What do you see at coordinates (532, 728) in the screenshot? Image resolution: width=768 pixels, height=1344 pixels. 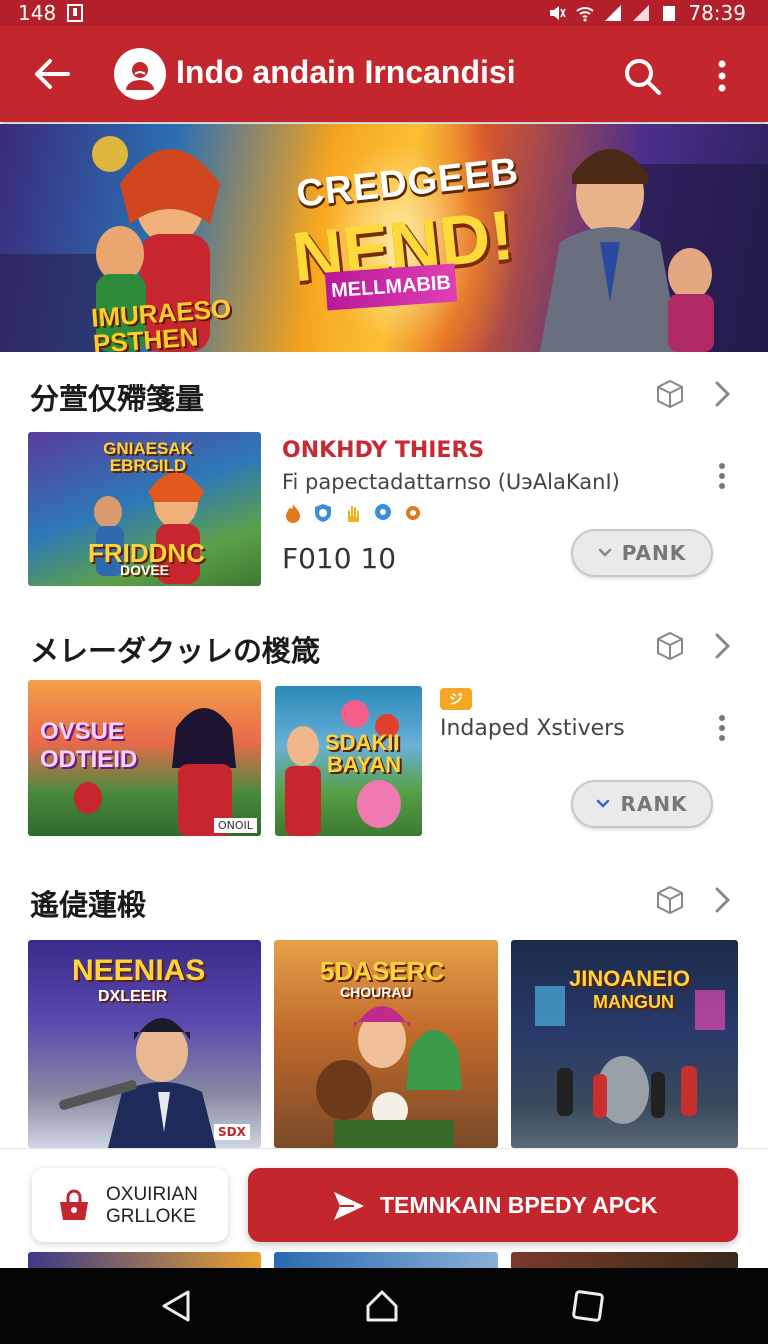 I see `item-2-title: Indaped Xstivers` at bounding box center [532, 728].